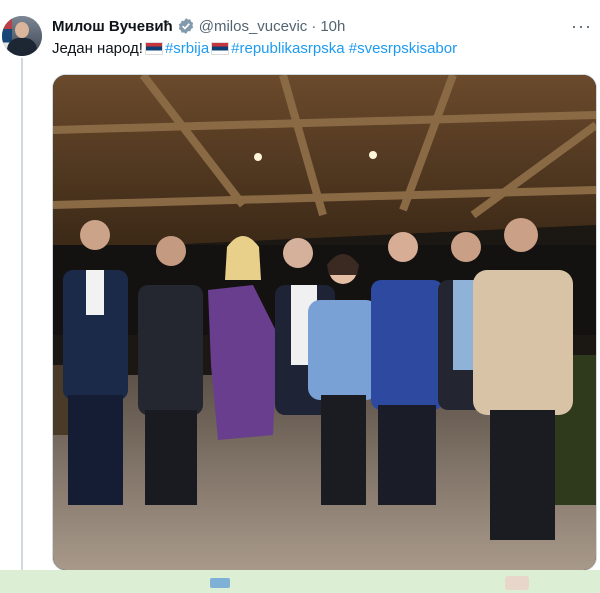  Describe the element at coordinates (112, 26) in the screenshot. I see `author-name: Милош Вучевић` at that location.